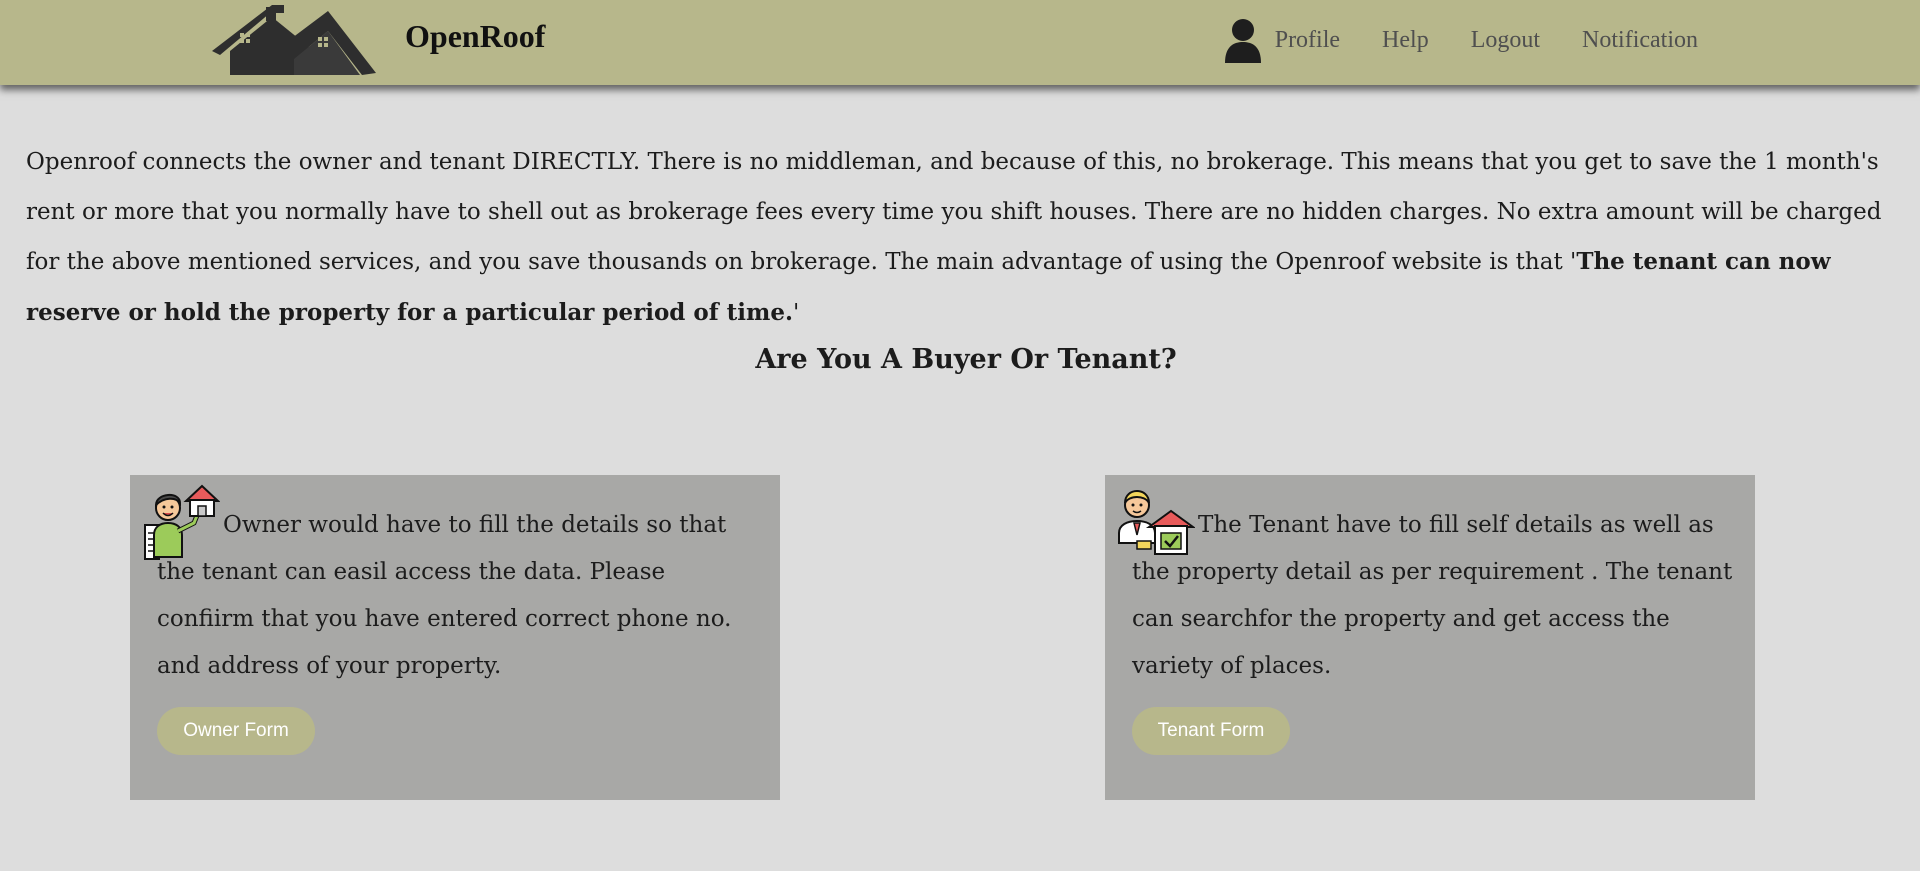 Image resolution: width=1920 pixels, height=871 pixels. Describe the element at coordinates (1505, 40) in the screenshot. I see `nav-logout: Logout` at that location.